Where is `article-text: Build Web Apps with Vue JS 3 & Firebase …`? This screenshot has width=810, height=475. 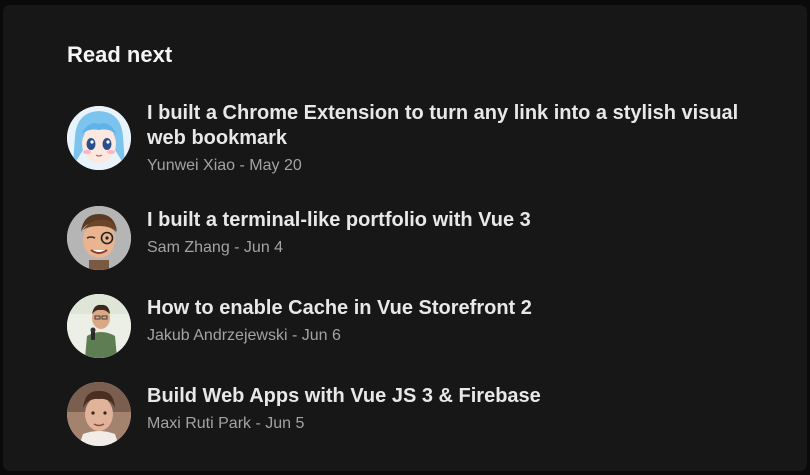 article-text: Build Web Apps with Vue JS 3 & Firebase … is located at coordinates (452, 409).